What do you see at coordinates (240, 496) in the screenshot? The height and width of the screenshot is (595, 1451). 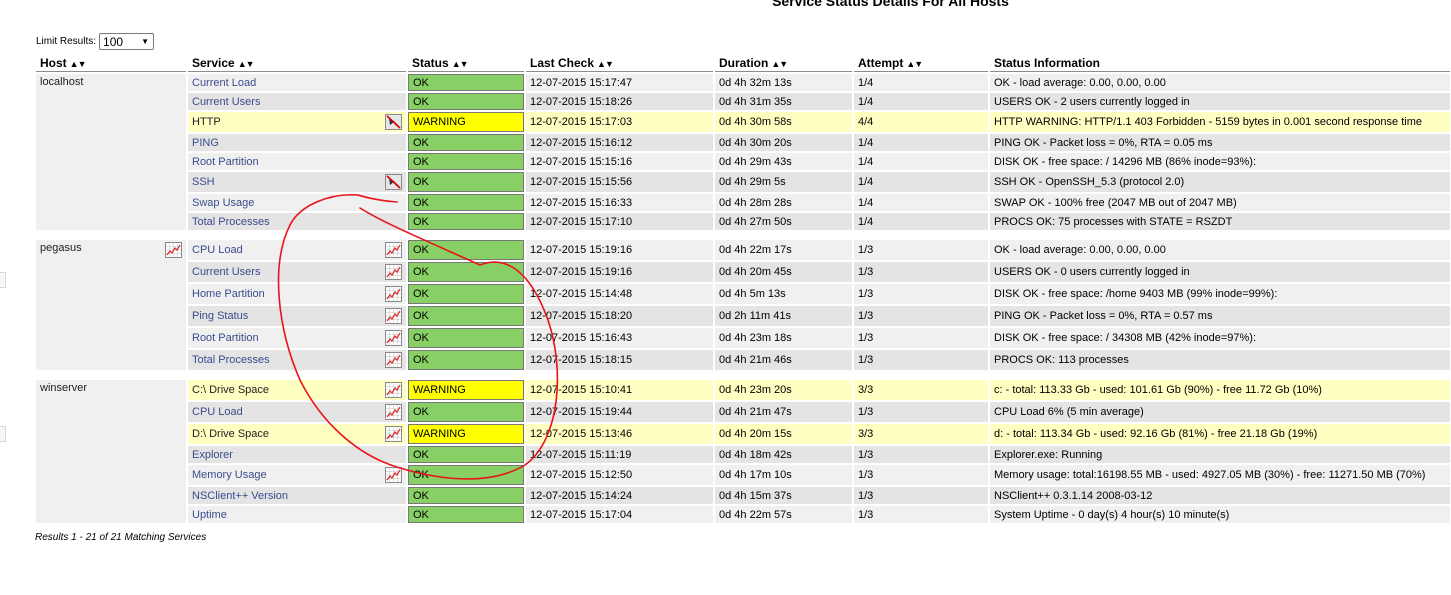 I see `service-name-link: NSClient++ Version` at bounding box center [240, 496].